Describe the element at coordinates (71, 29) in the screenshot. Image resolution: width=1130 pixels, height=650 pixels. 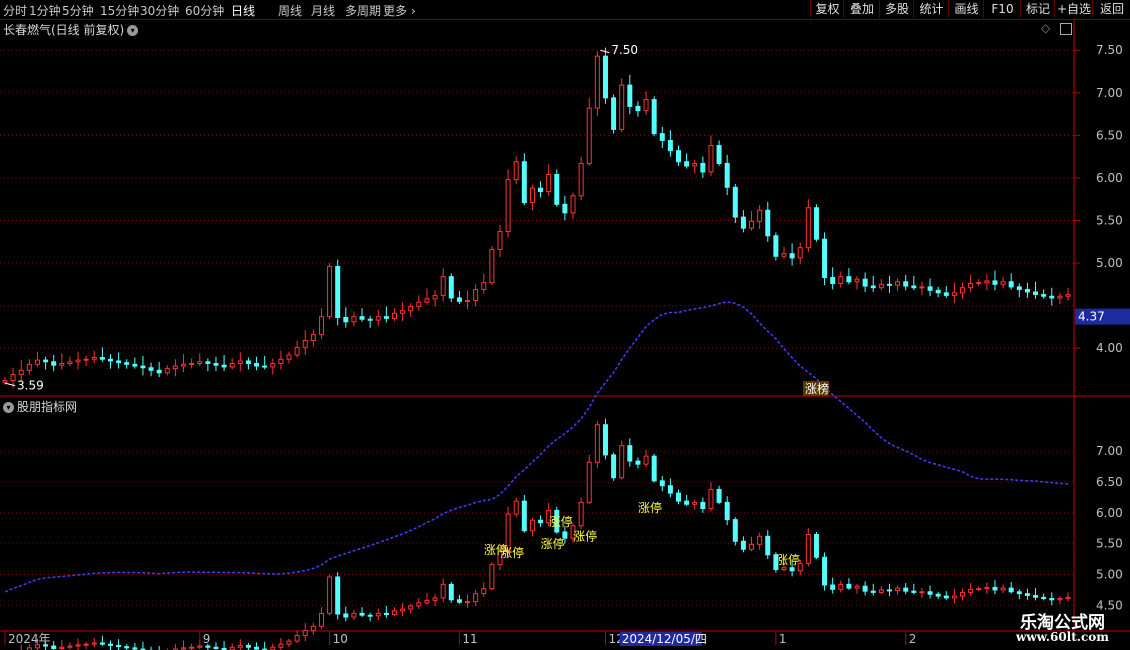
I see `main-panel-title: 长春燃气(日线 前复权) ▾` at that location.